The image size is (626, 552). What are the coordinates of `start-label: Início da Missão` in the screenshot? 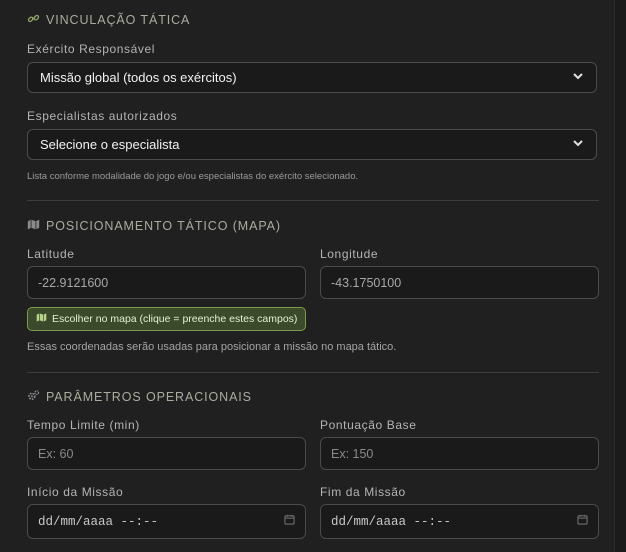 It's located at (75, 492).